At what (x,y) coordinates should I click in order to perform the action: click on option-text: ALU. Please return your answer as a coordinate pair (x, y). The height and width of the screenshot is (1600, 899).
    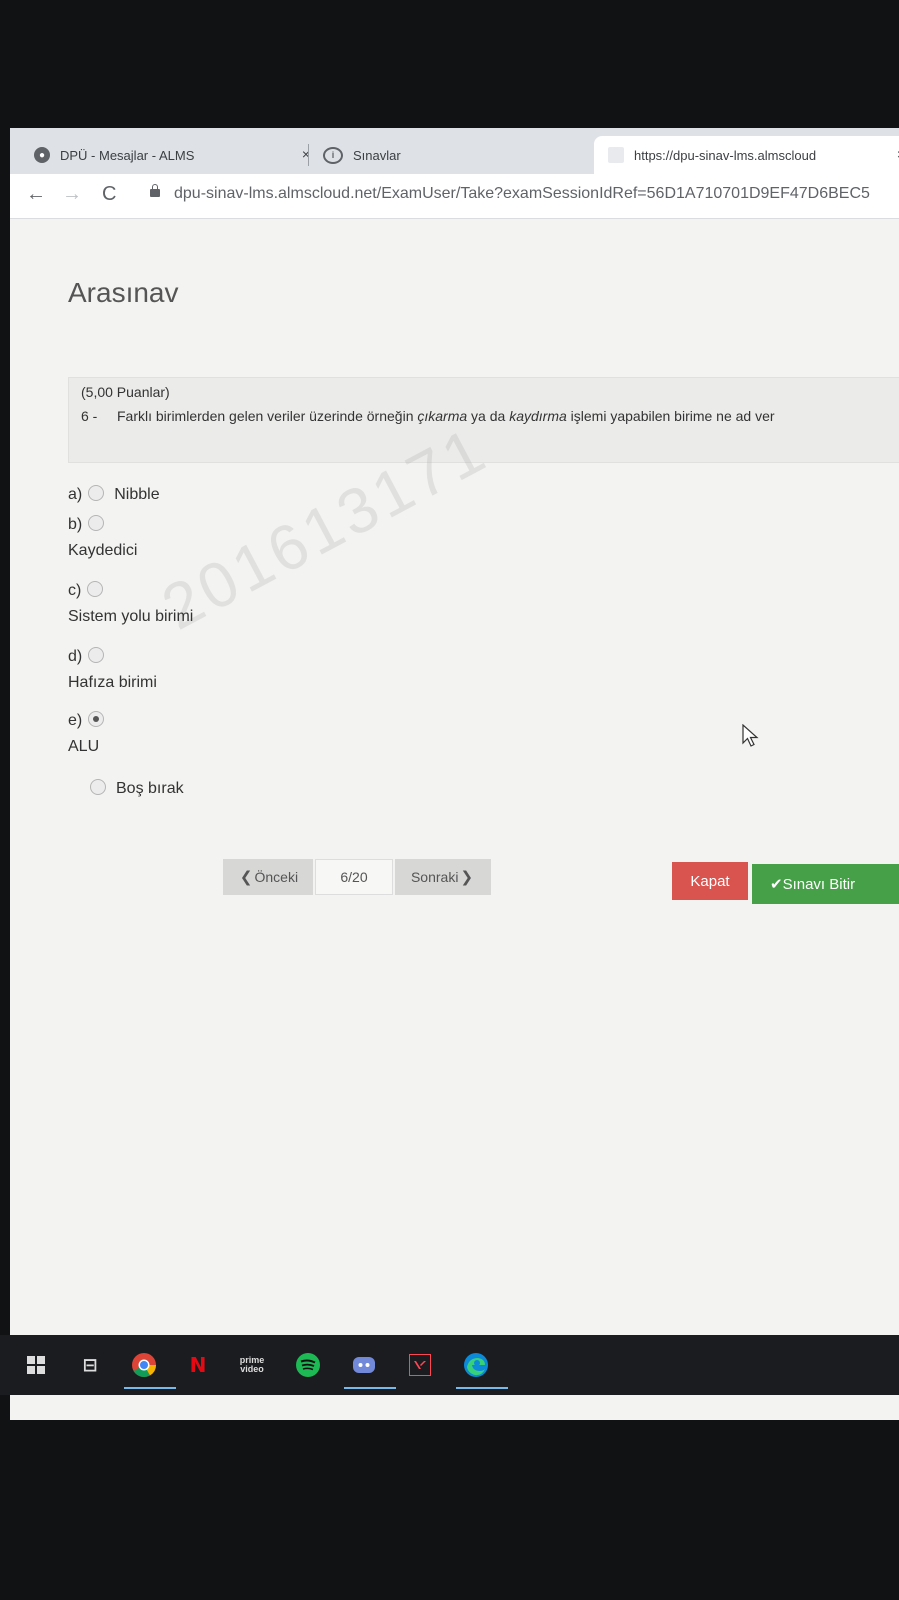
    Looking at the image, I should click on (84, 746).